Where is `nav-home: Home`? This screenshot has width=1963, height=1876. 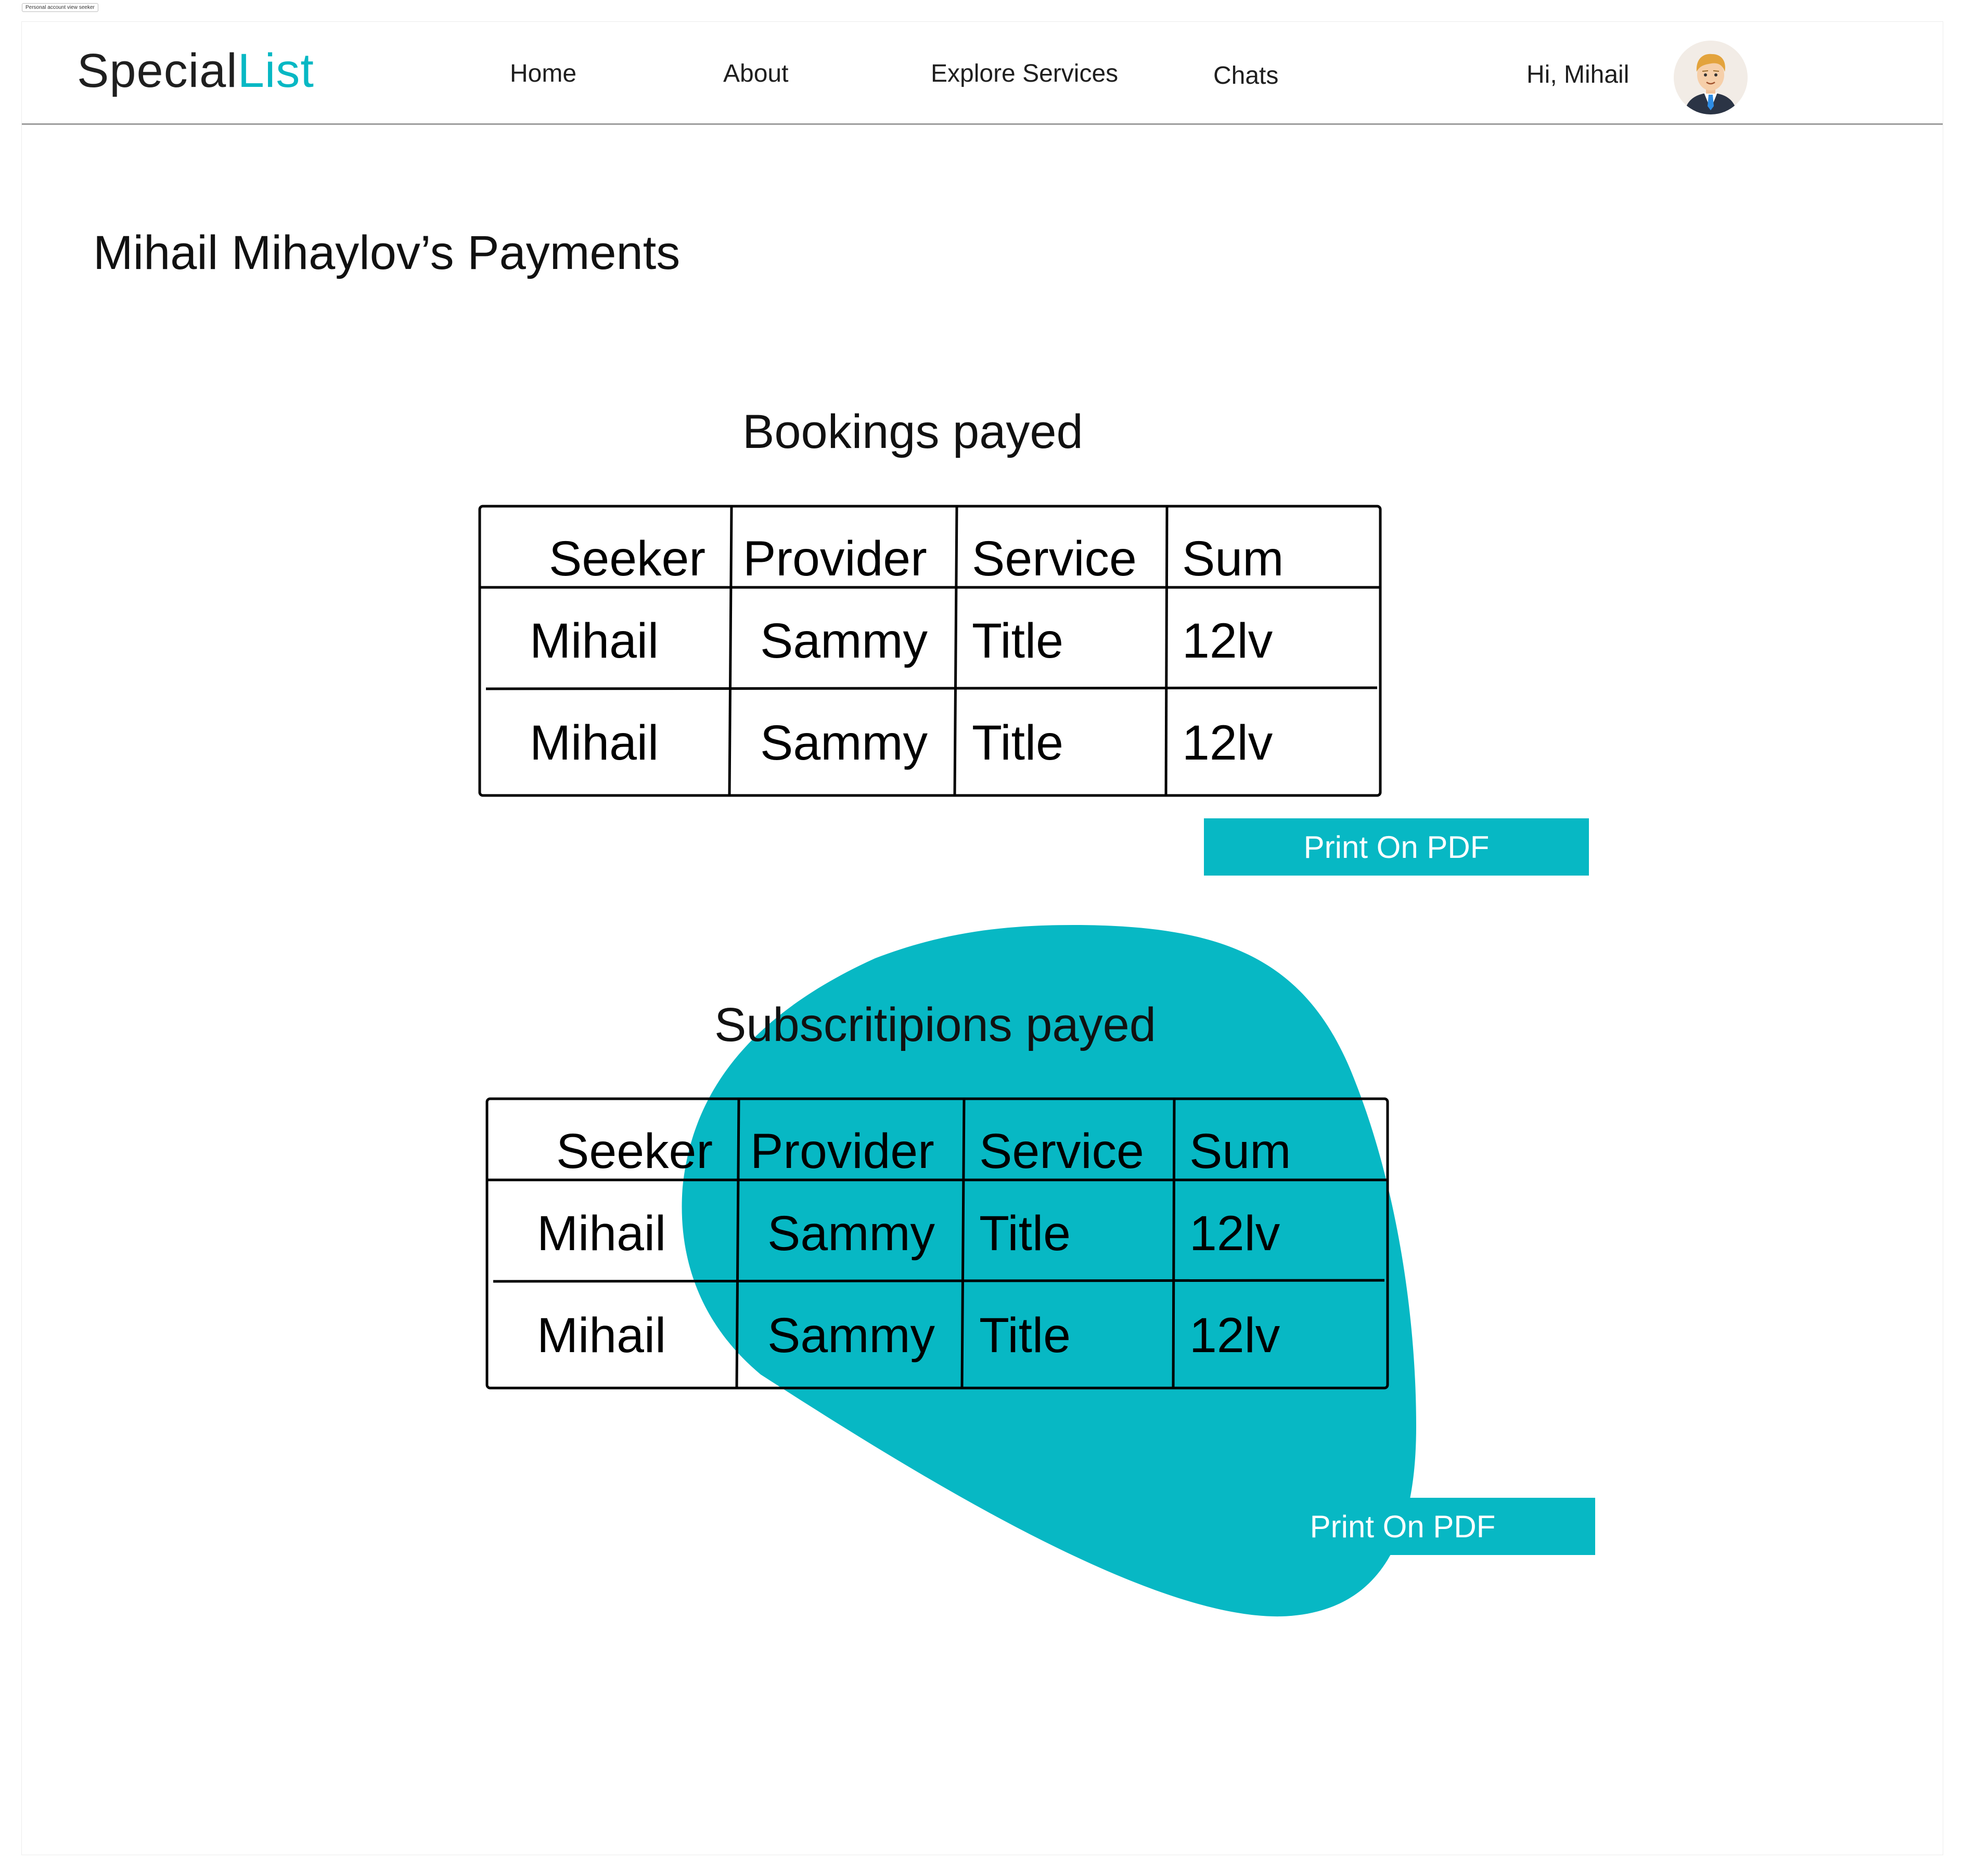
nav-home: Home is located at coordinates (543, 73).